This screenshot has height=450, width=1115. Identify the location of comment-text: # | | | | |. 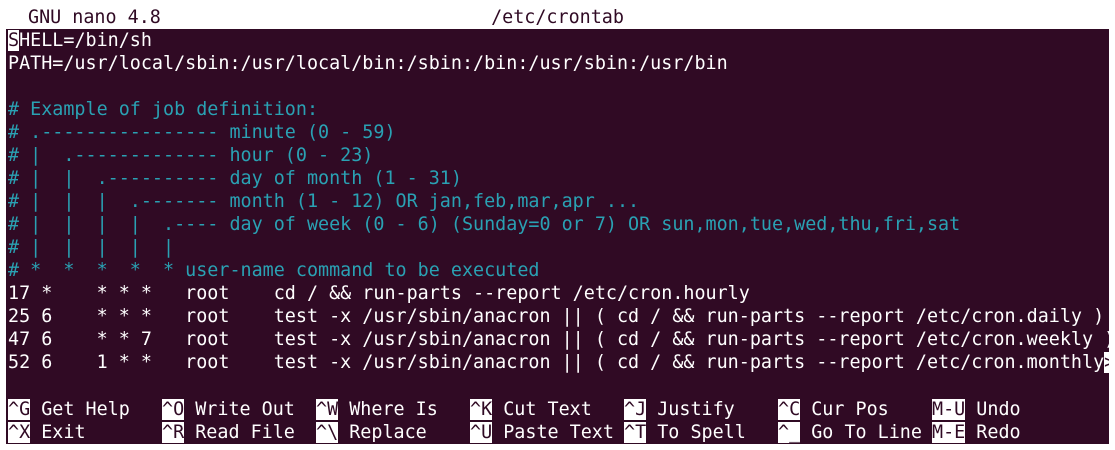
(91, 247).